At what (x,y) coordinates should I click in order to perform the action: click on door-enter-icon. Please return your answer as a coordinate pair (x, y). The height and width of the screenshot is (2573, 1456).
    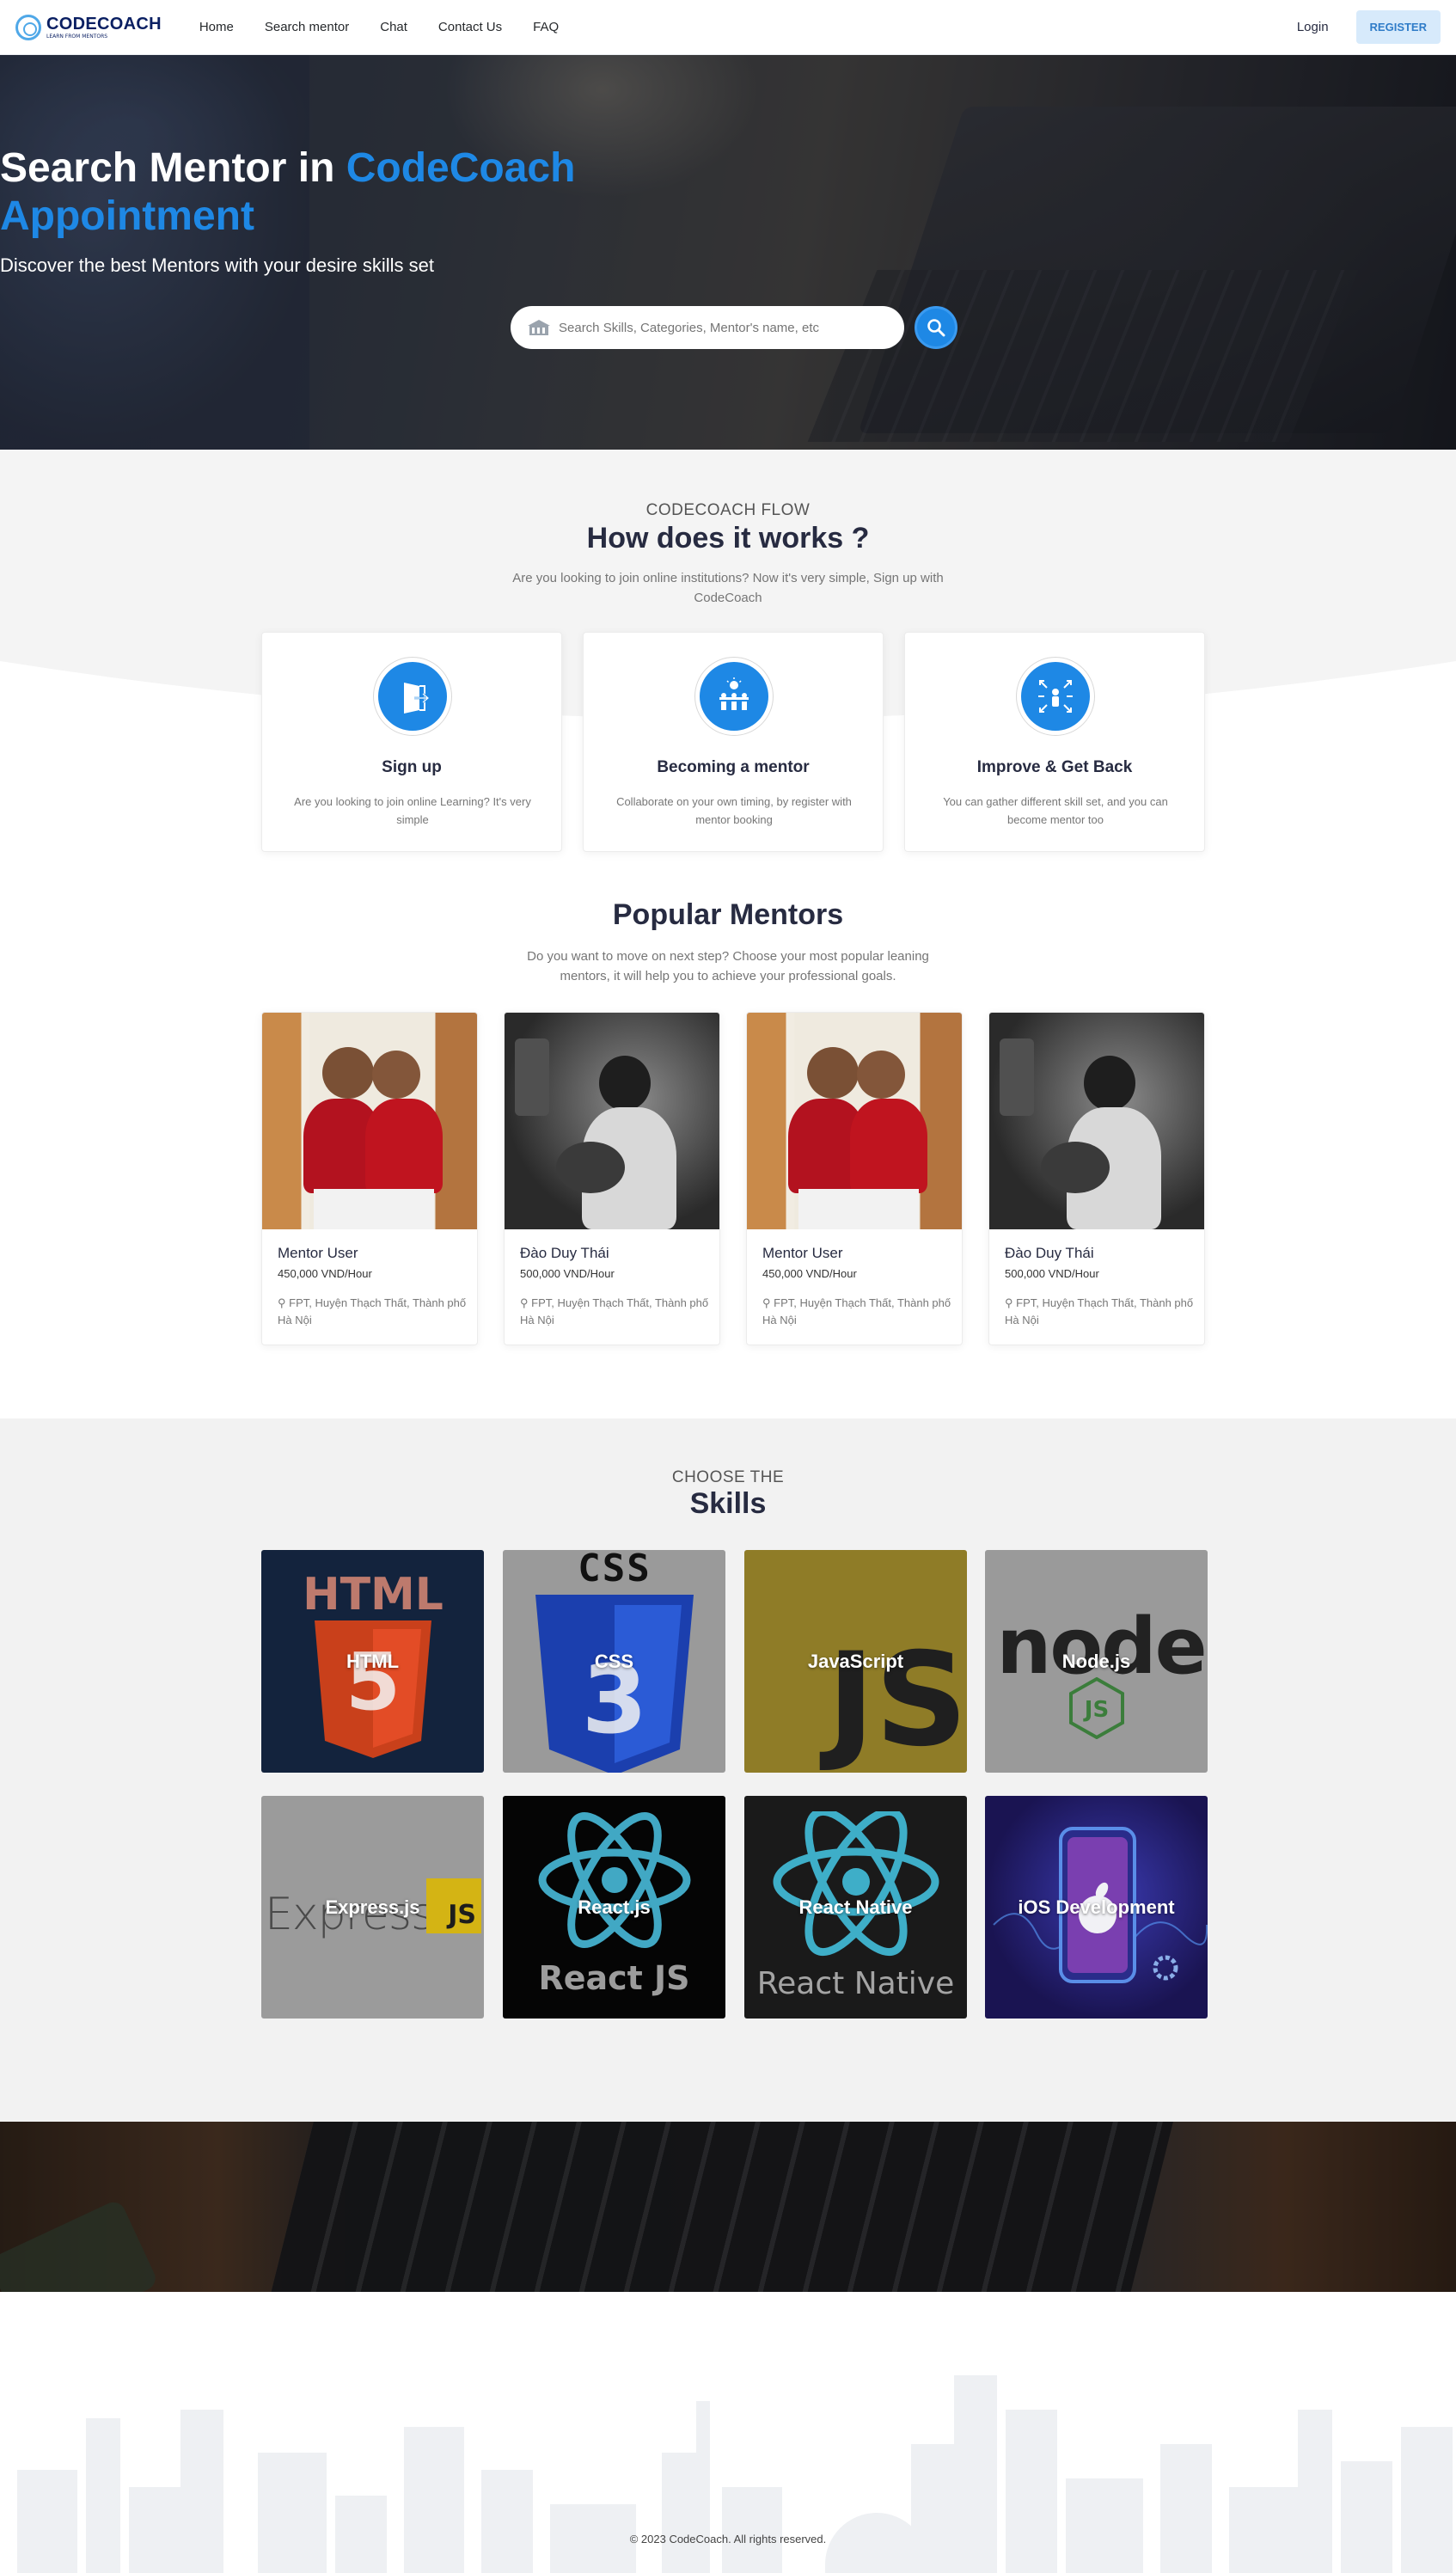
    Looking at the image, I should click on (413, 697).